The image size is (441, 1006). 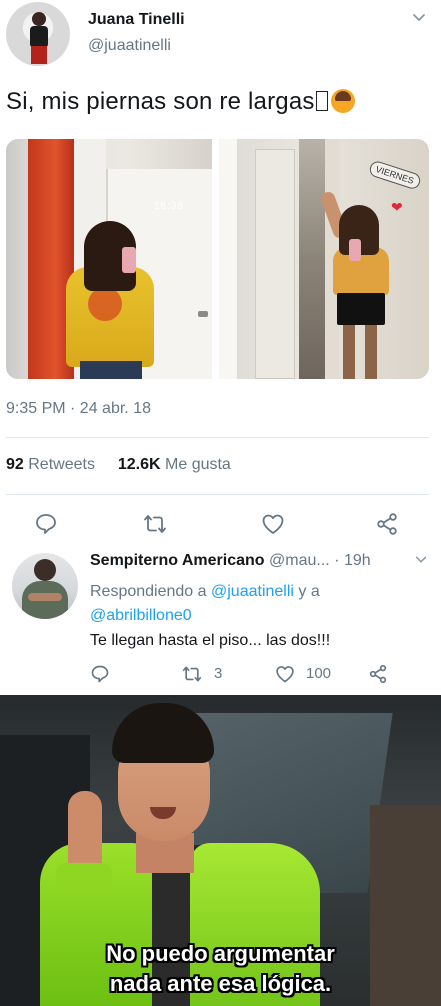 I want to click on reply-author-name: Sempiterno Americano, so click(x=177, y=560).